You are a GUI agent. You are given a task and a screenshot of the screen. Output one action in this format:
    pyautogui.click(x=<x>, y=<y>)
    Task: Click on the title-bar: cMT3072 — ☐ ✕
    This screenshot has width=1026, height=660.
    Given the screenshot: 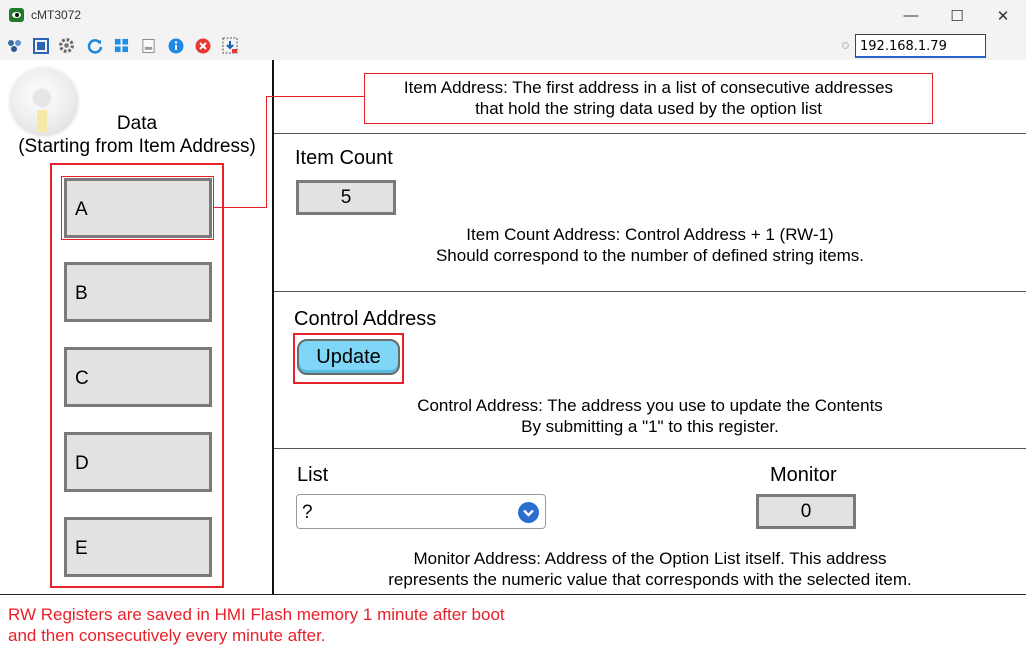 What is the action you would take?
    pyautogui.click(x=513, y=15)
    